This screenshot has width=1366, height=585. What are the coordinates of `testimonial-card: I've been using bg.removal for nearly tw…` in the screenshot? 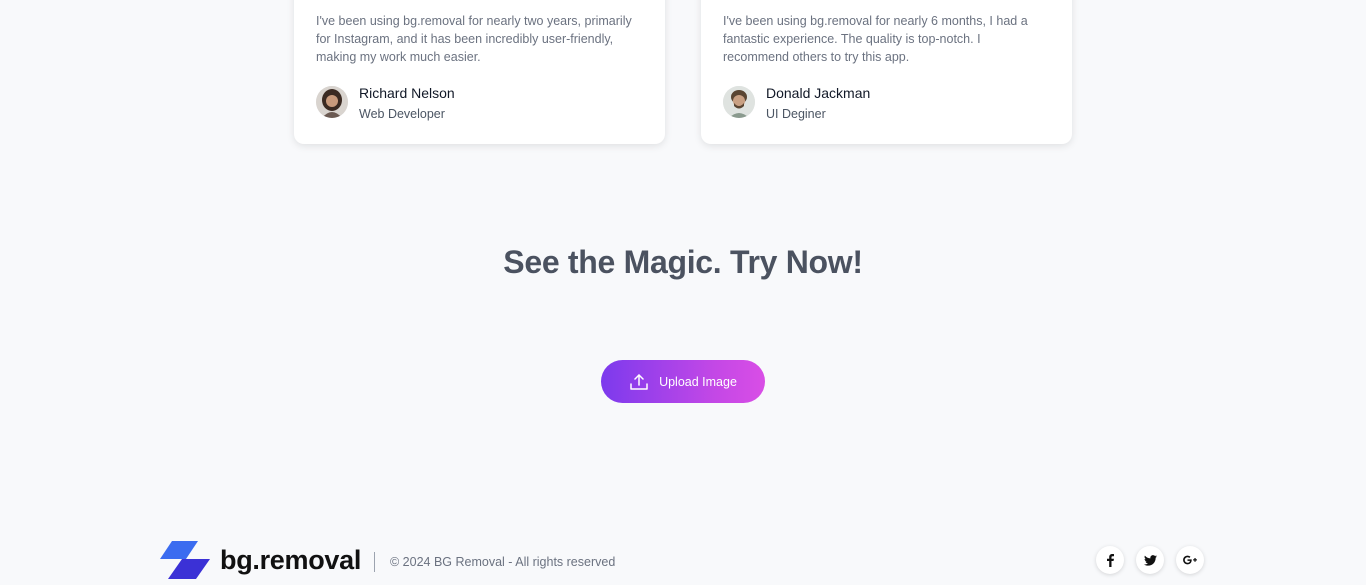 It's located at (479, 72).